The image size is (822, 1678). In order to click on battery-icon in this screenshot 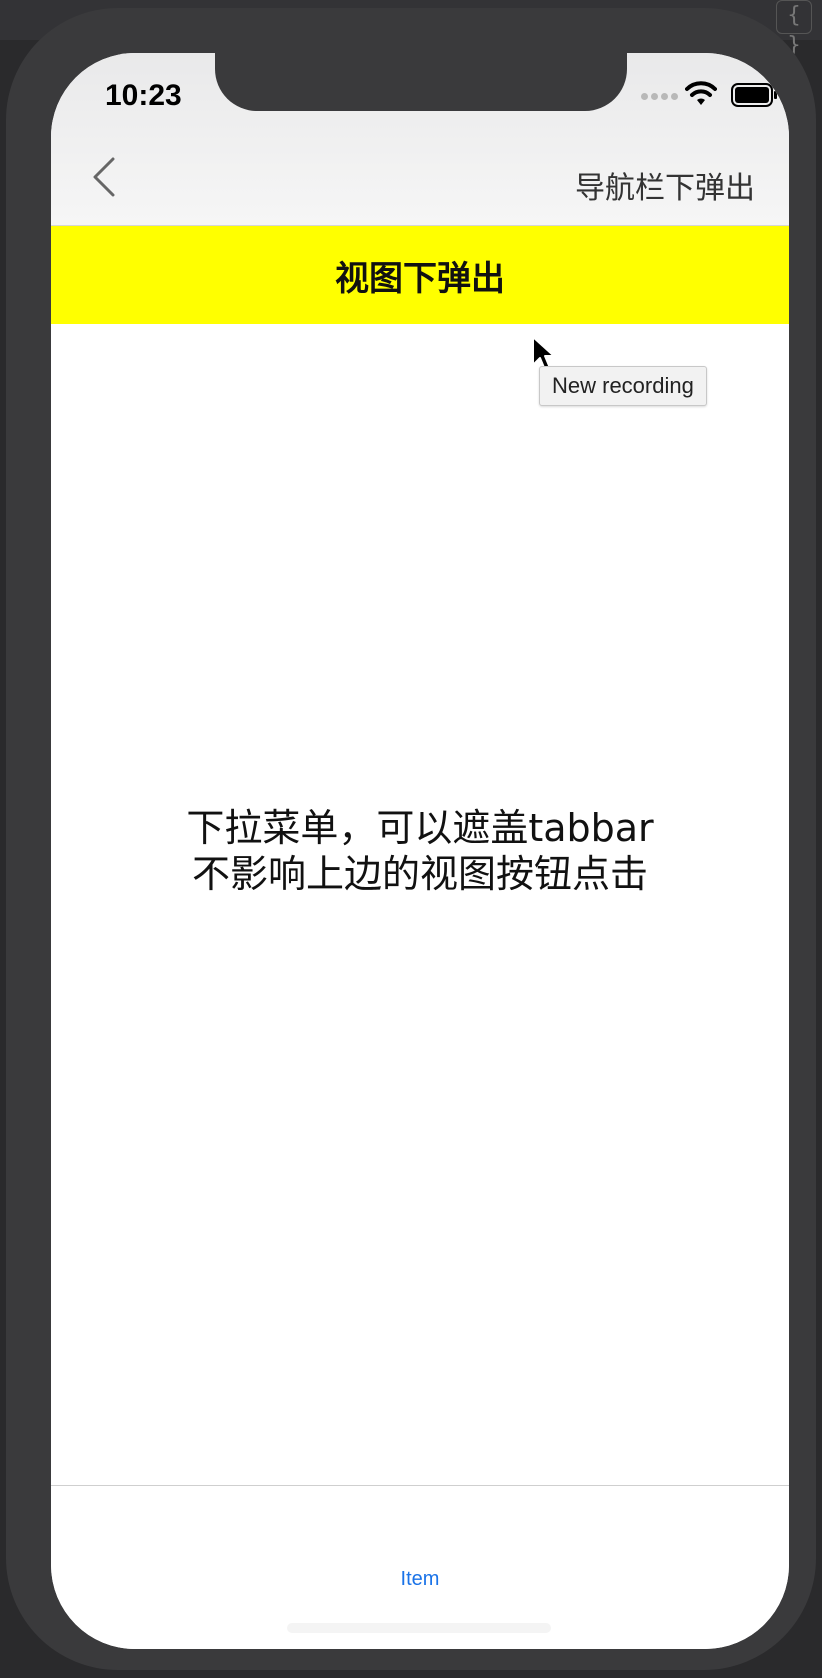, I will do `click(754, 95)`.